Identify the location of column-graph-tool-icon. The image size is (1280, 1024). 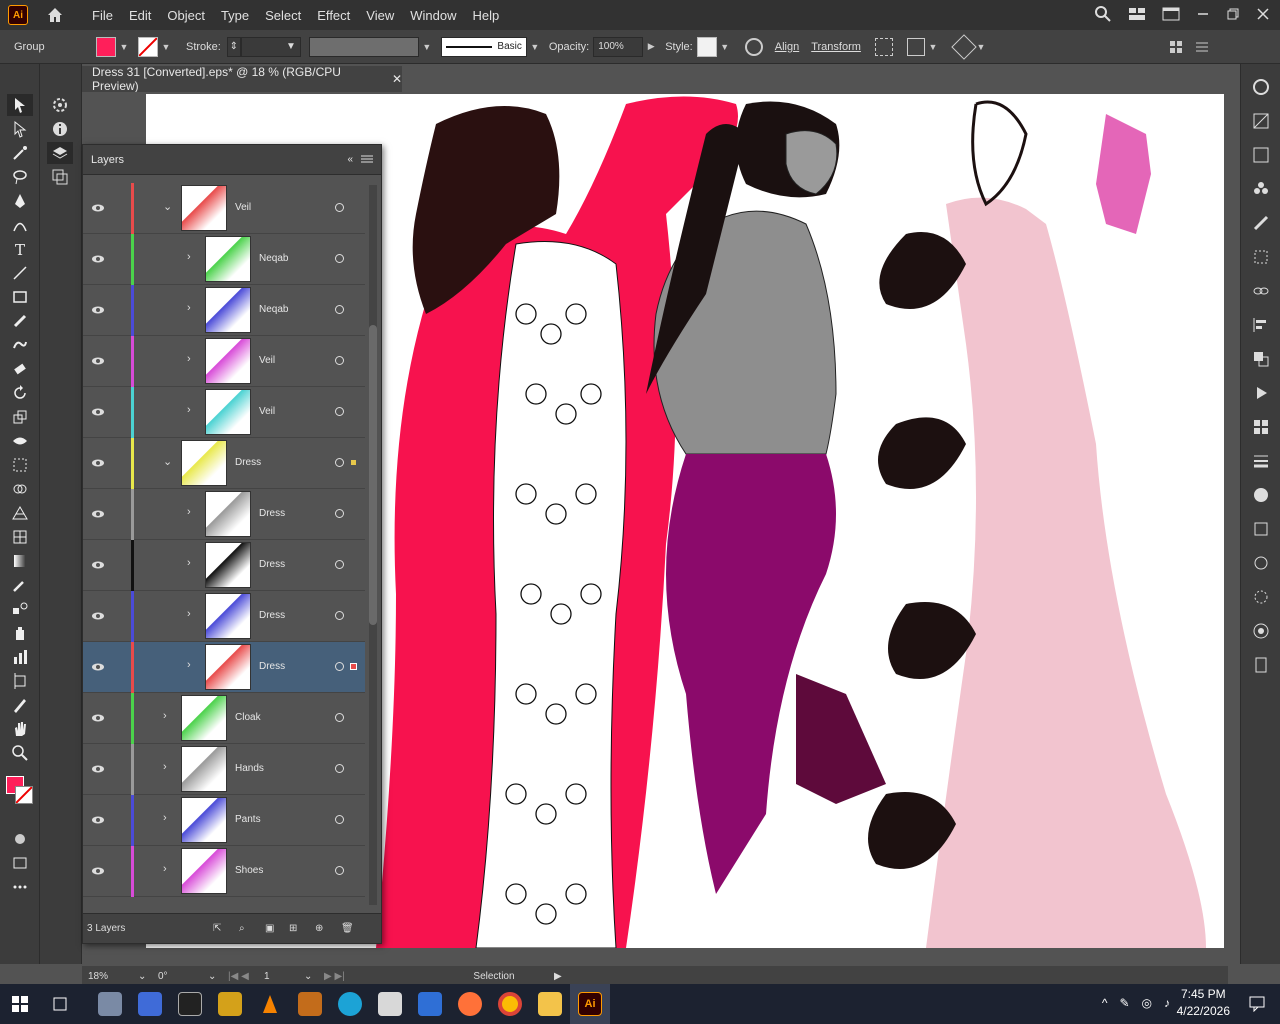
(20, 657).